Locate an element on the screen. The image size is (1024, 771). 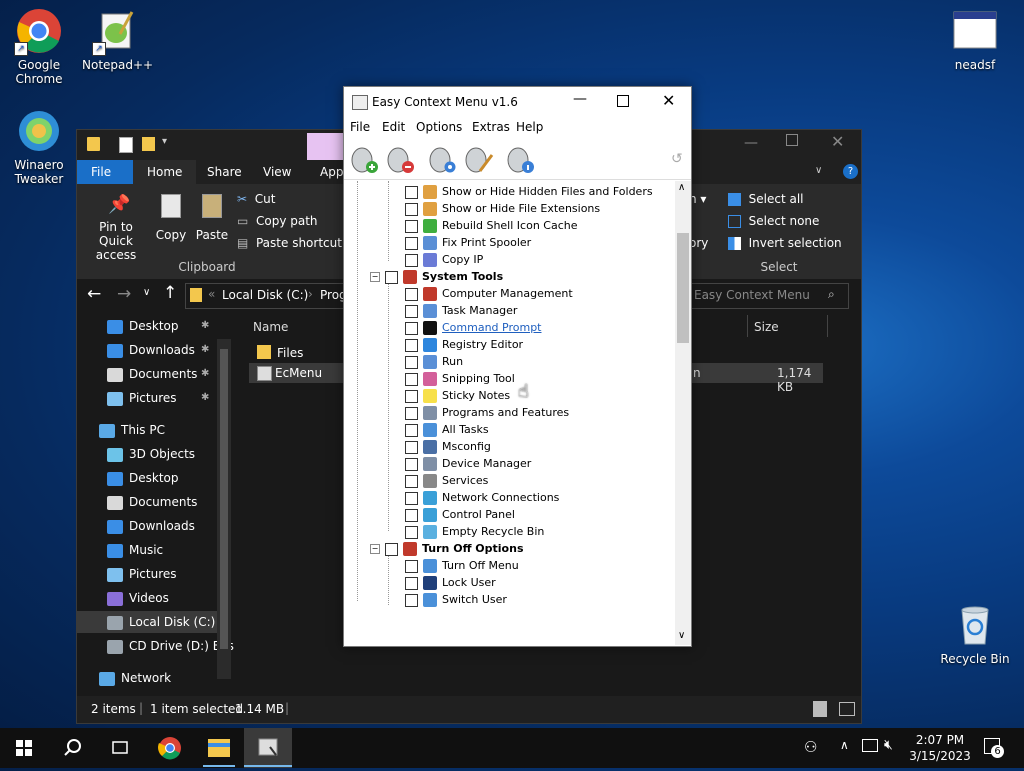
recent-dropdown-icon: ∨ is located at coordinates (146, 292).